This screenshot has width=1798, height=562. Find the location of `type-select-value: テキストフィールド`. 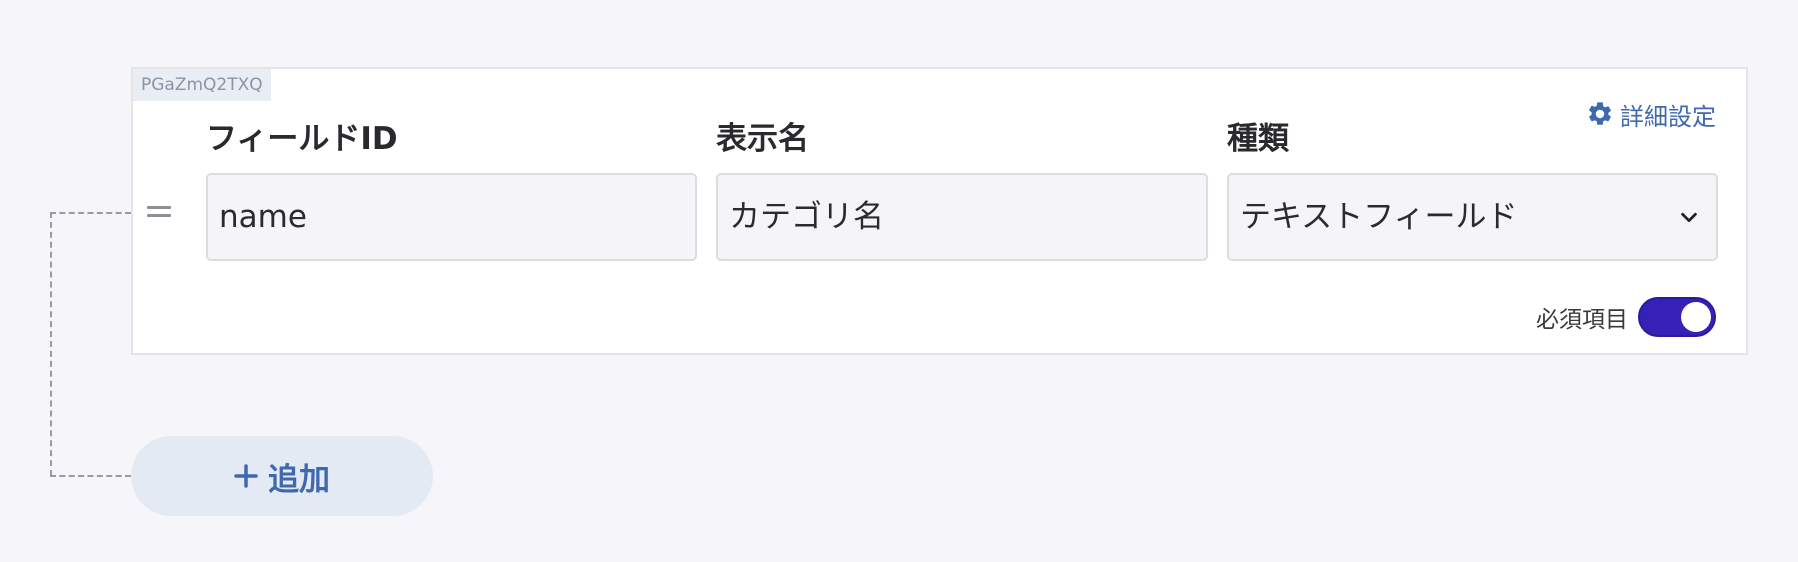

type-select-value: テキストフィールド is located at coordinates (1379, 217).